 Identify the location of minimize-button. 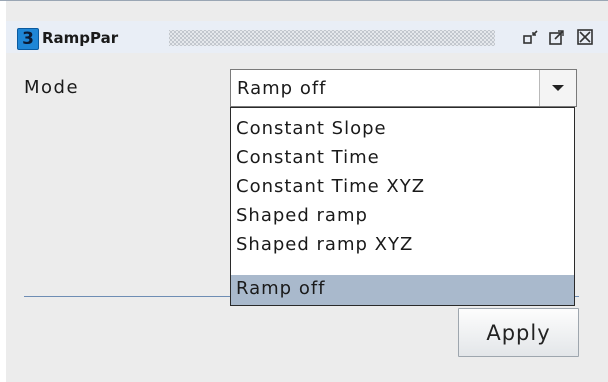
(531, 37).